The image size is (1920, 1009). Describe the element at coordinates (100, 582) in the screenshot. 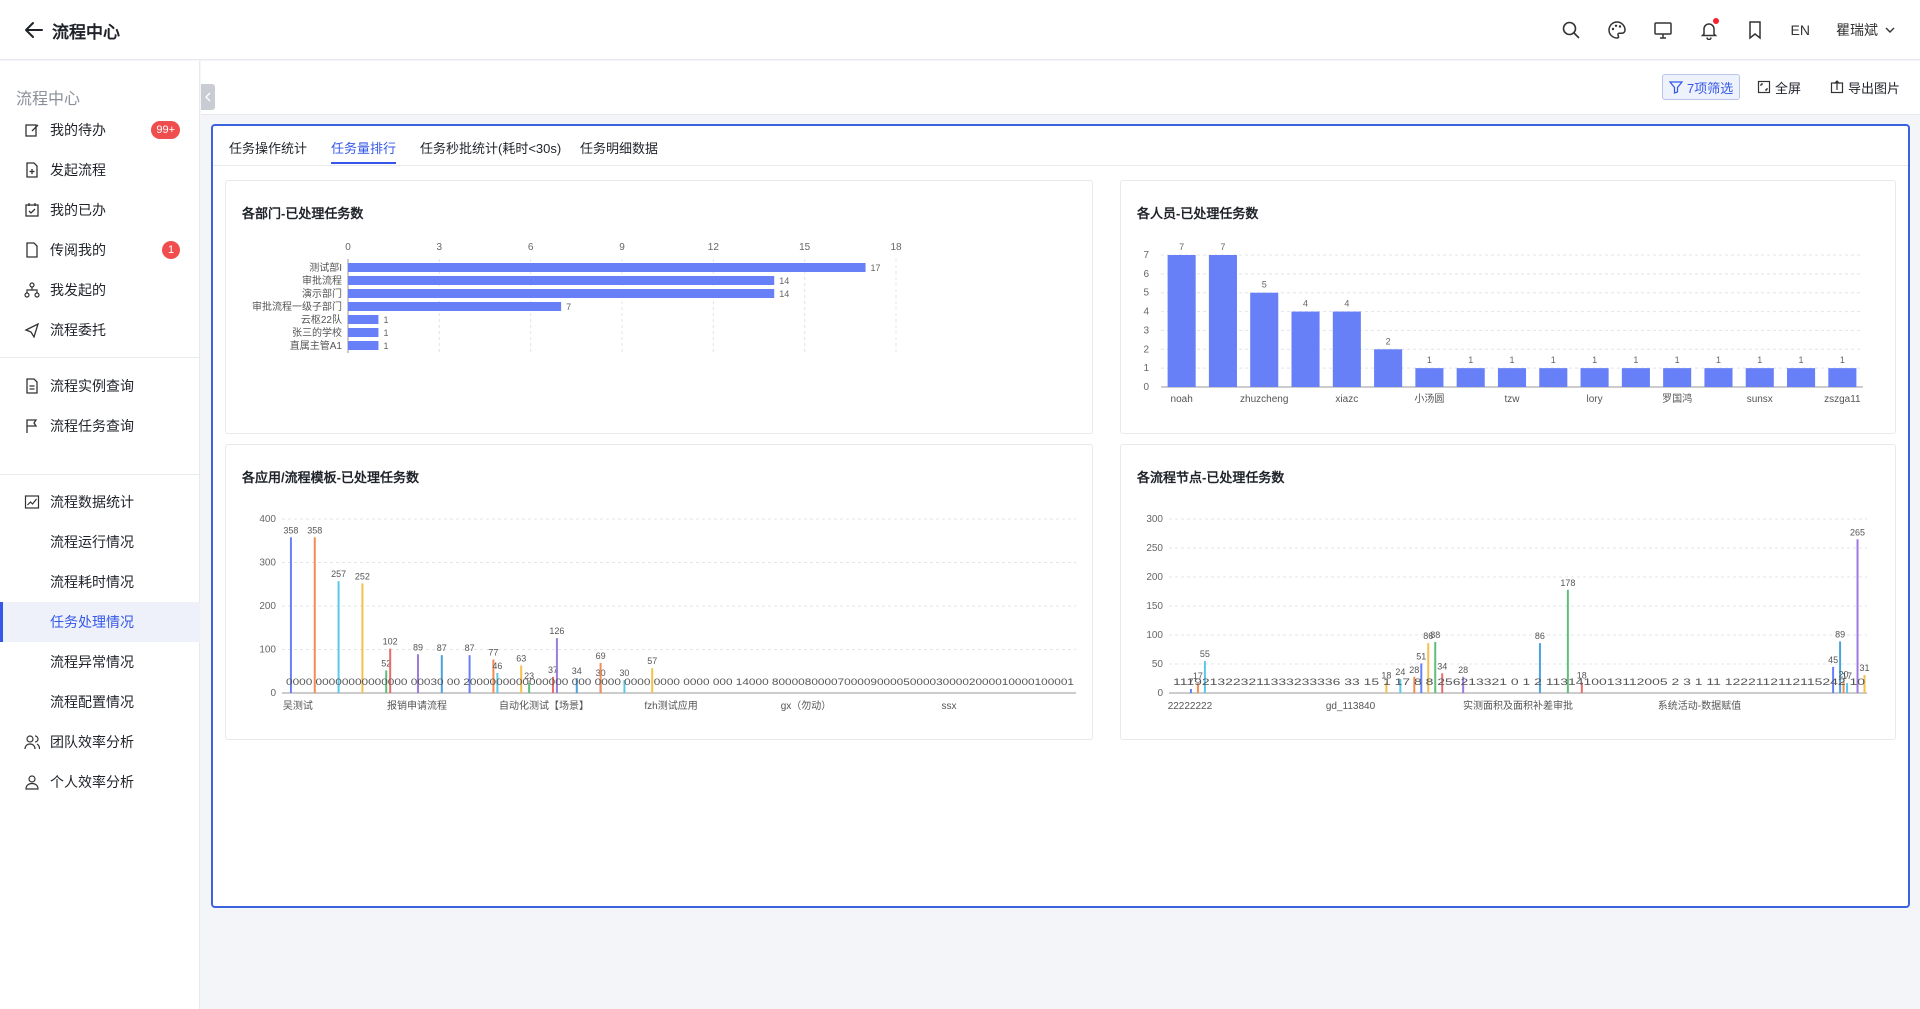

I see `sidebar-item-time-cost: 流程耗时情况` at that location.